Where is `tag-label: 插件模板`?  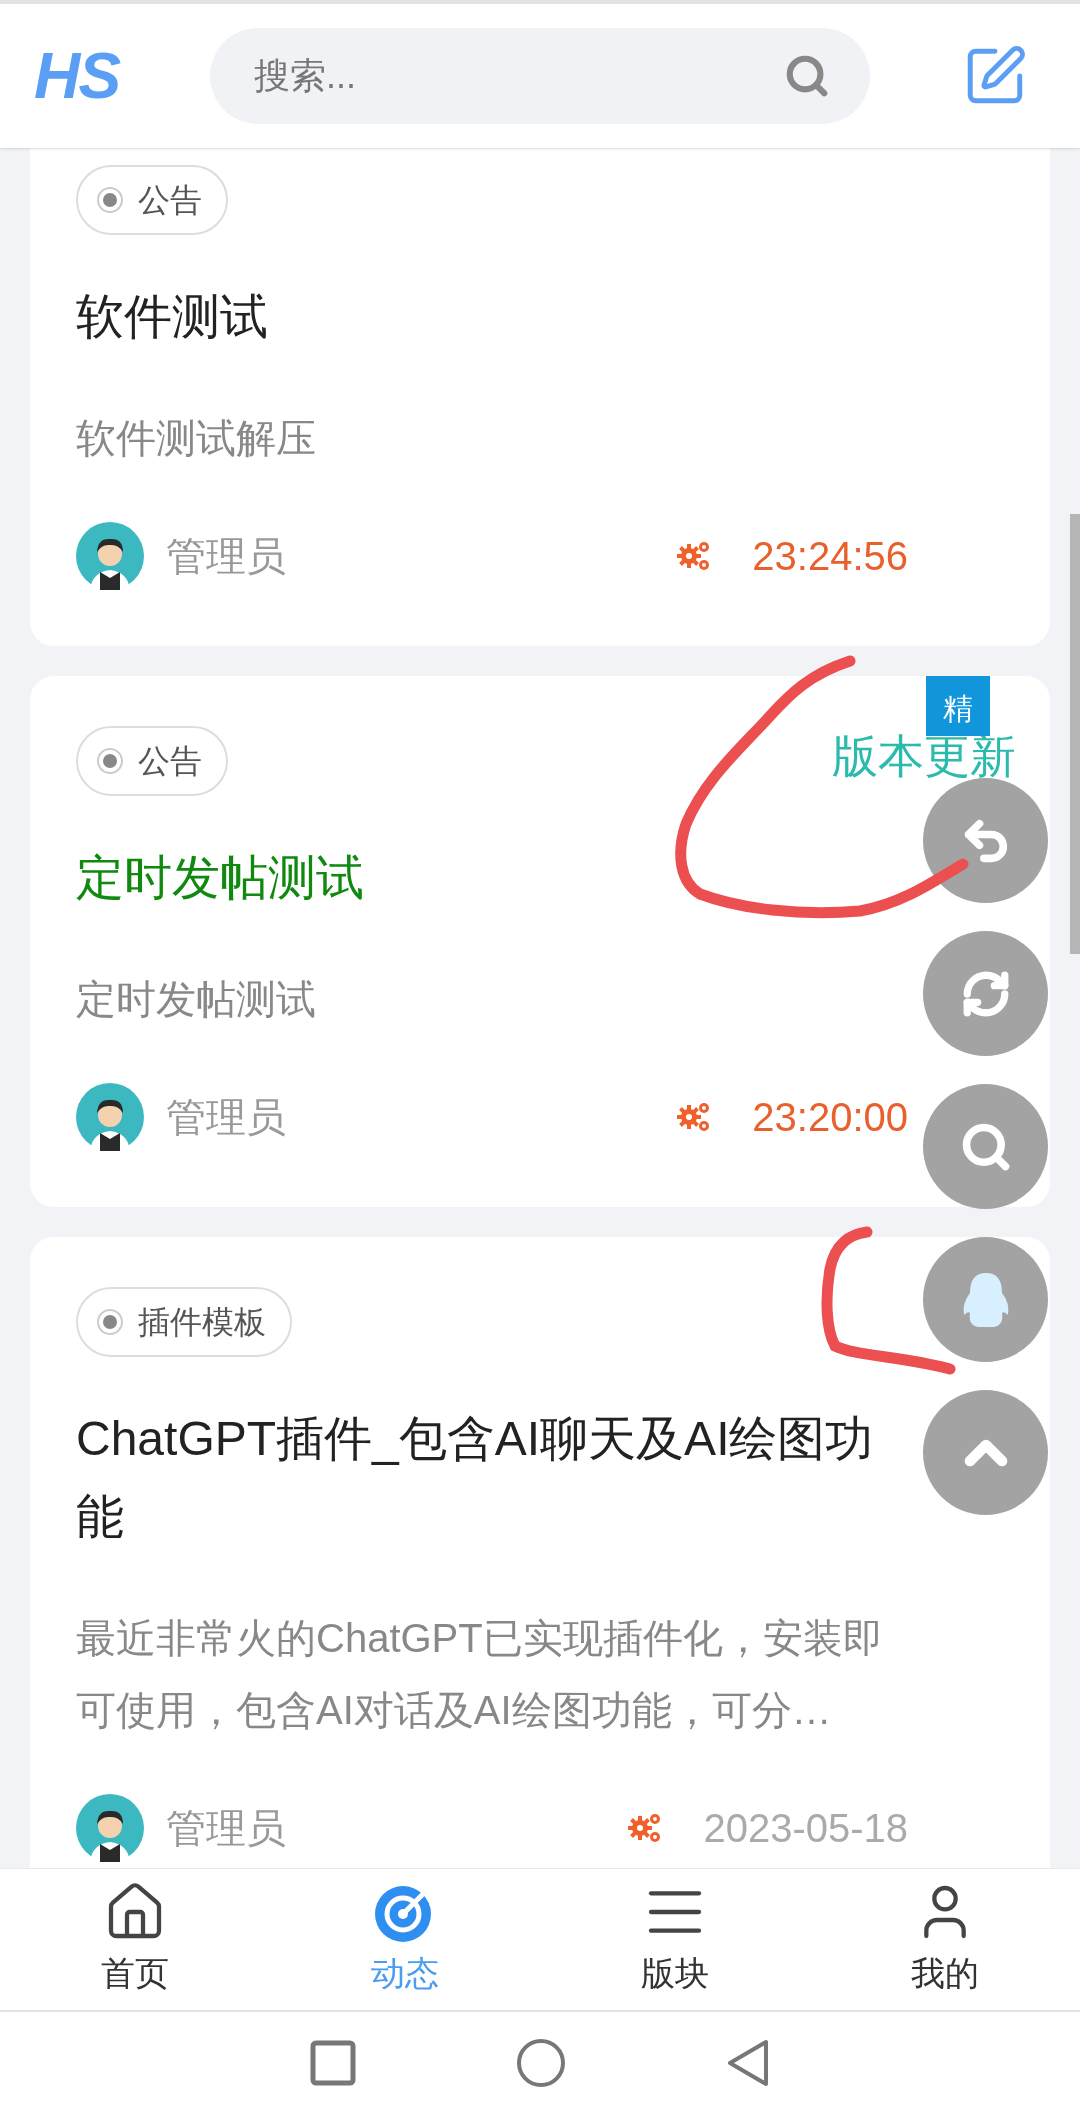
tag-label: 插件模板 is located at coordinates (202, 1322).